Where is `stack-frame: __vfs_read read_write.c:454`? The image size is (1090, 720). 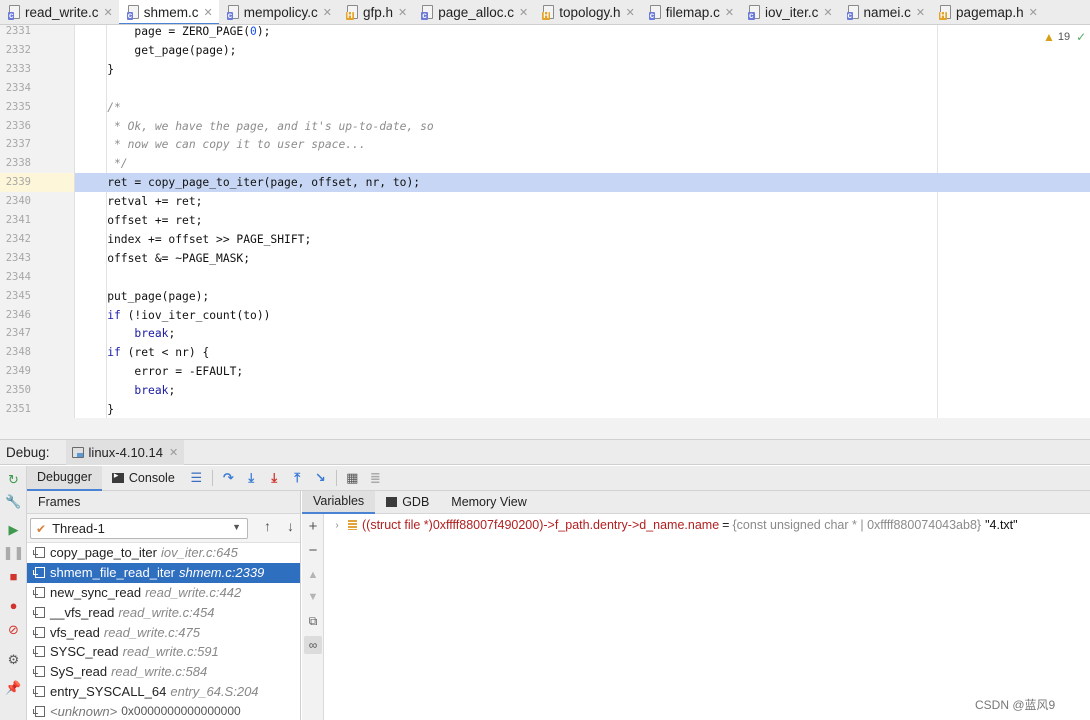
stack-frame: __vfs_read read_write.c:454 is located at coordinates (163, 612).